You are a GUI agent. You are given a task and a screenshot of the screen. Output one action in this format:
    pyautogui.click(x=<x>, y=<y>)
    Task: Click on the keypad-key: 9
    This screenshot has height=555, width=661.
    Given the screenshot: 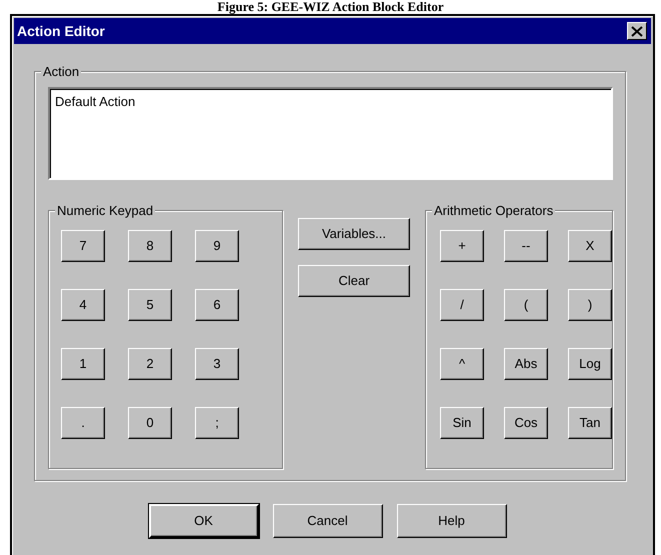 What is the action you would take?
    pyautogui.click(x=217, y=246)
    